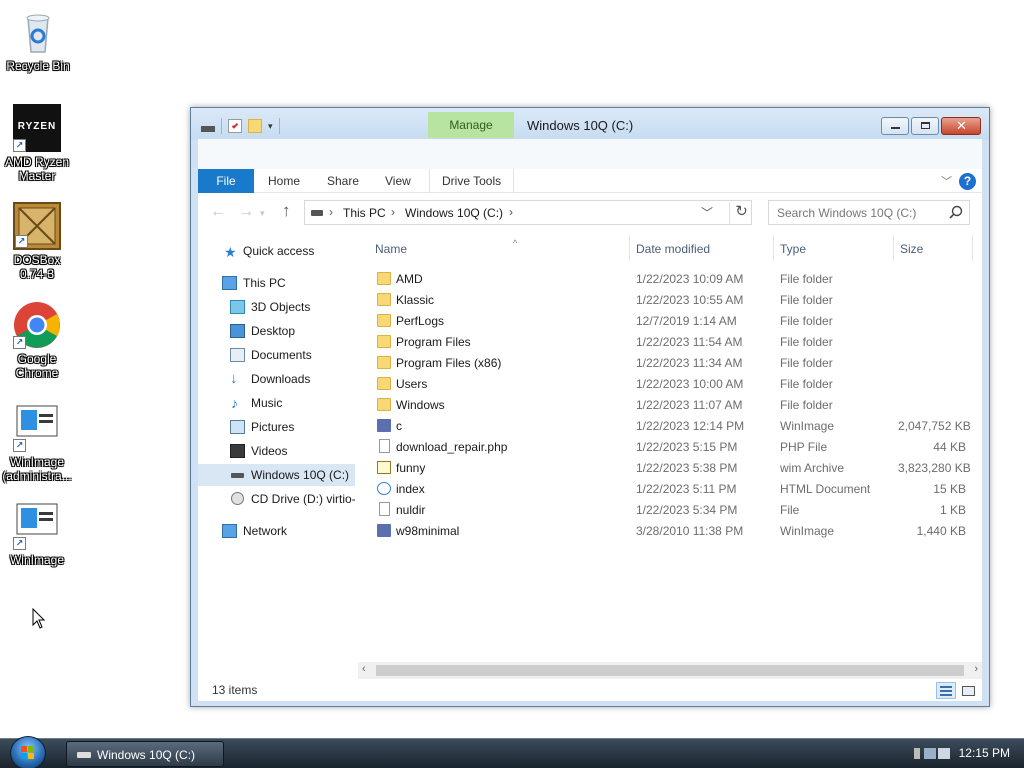 The height and width of the screenshot is (768, 1024). I want to click on minimize-button, so click(895, 126).